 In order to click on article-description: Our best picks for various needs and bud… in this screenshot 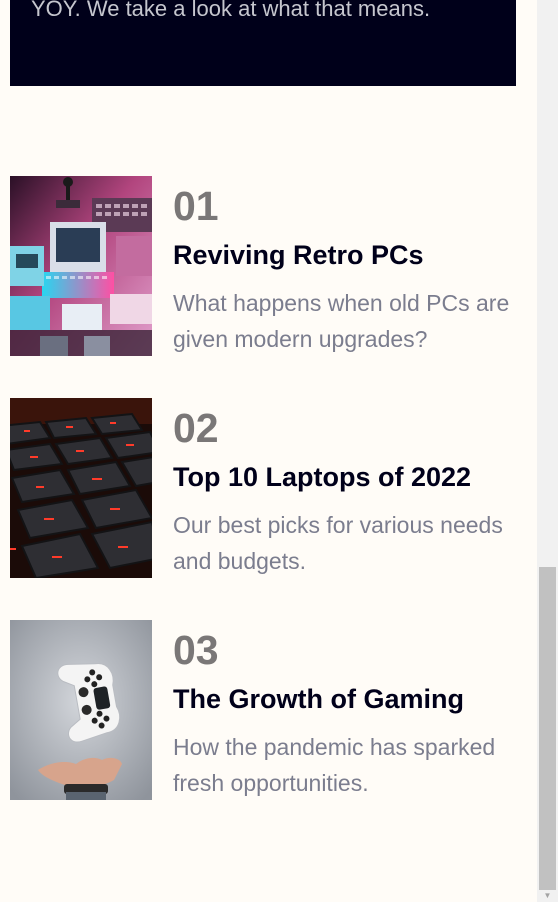, I will do `click(338, 543)`.